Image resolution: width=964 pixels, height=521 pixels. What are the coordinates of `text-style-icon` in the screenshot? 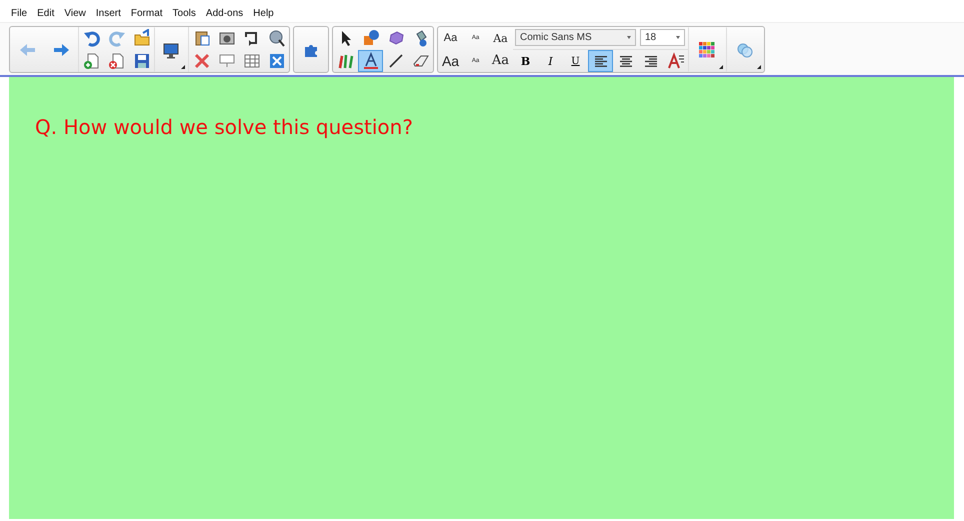 It's located at (675, 61).